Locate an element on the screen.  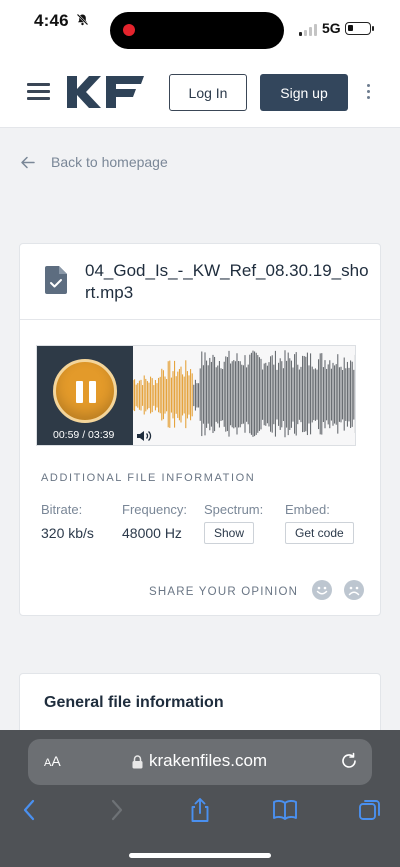
login-button: Log In is located at coordinates (208, 92).